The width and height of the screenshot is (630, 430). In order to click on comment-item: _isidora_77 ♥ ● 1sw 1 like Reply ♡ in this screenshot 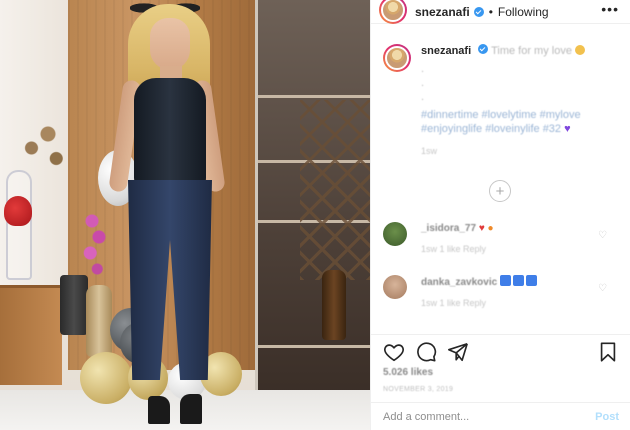, I will do `click(501, 239)`.